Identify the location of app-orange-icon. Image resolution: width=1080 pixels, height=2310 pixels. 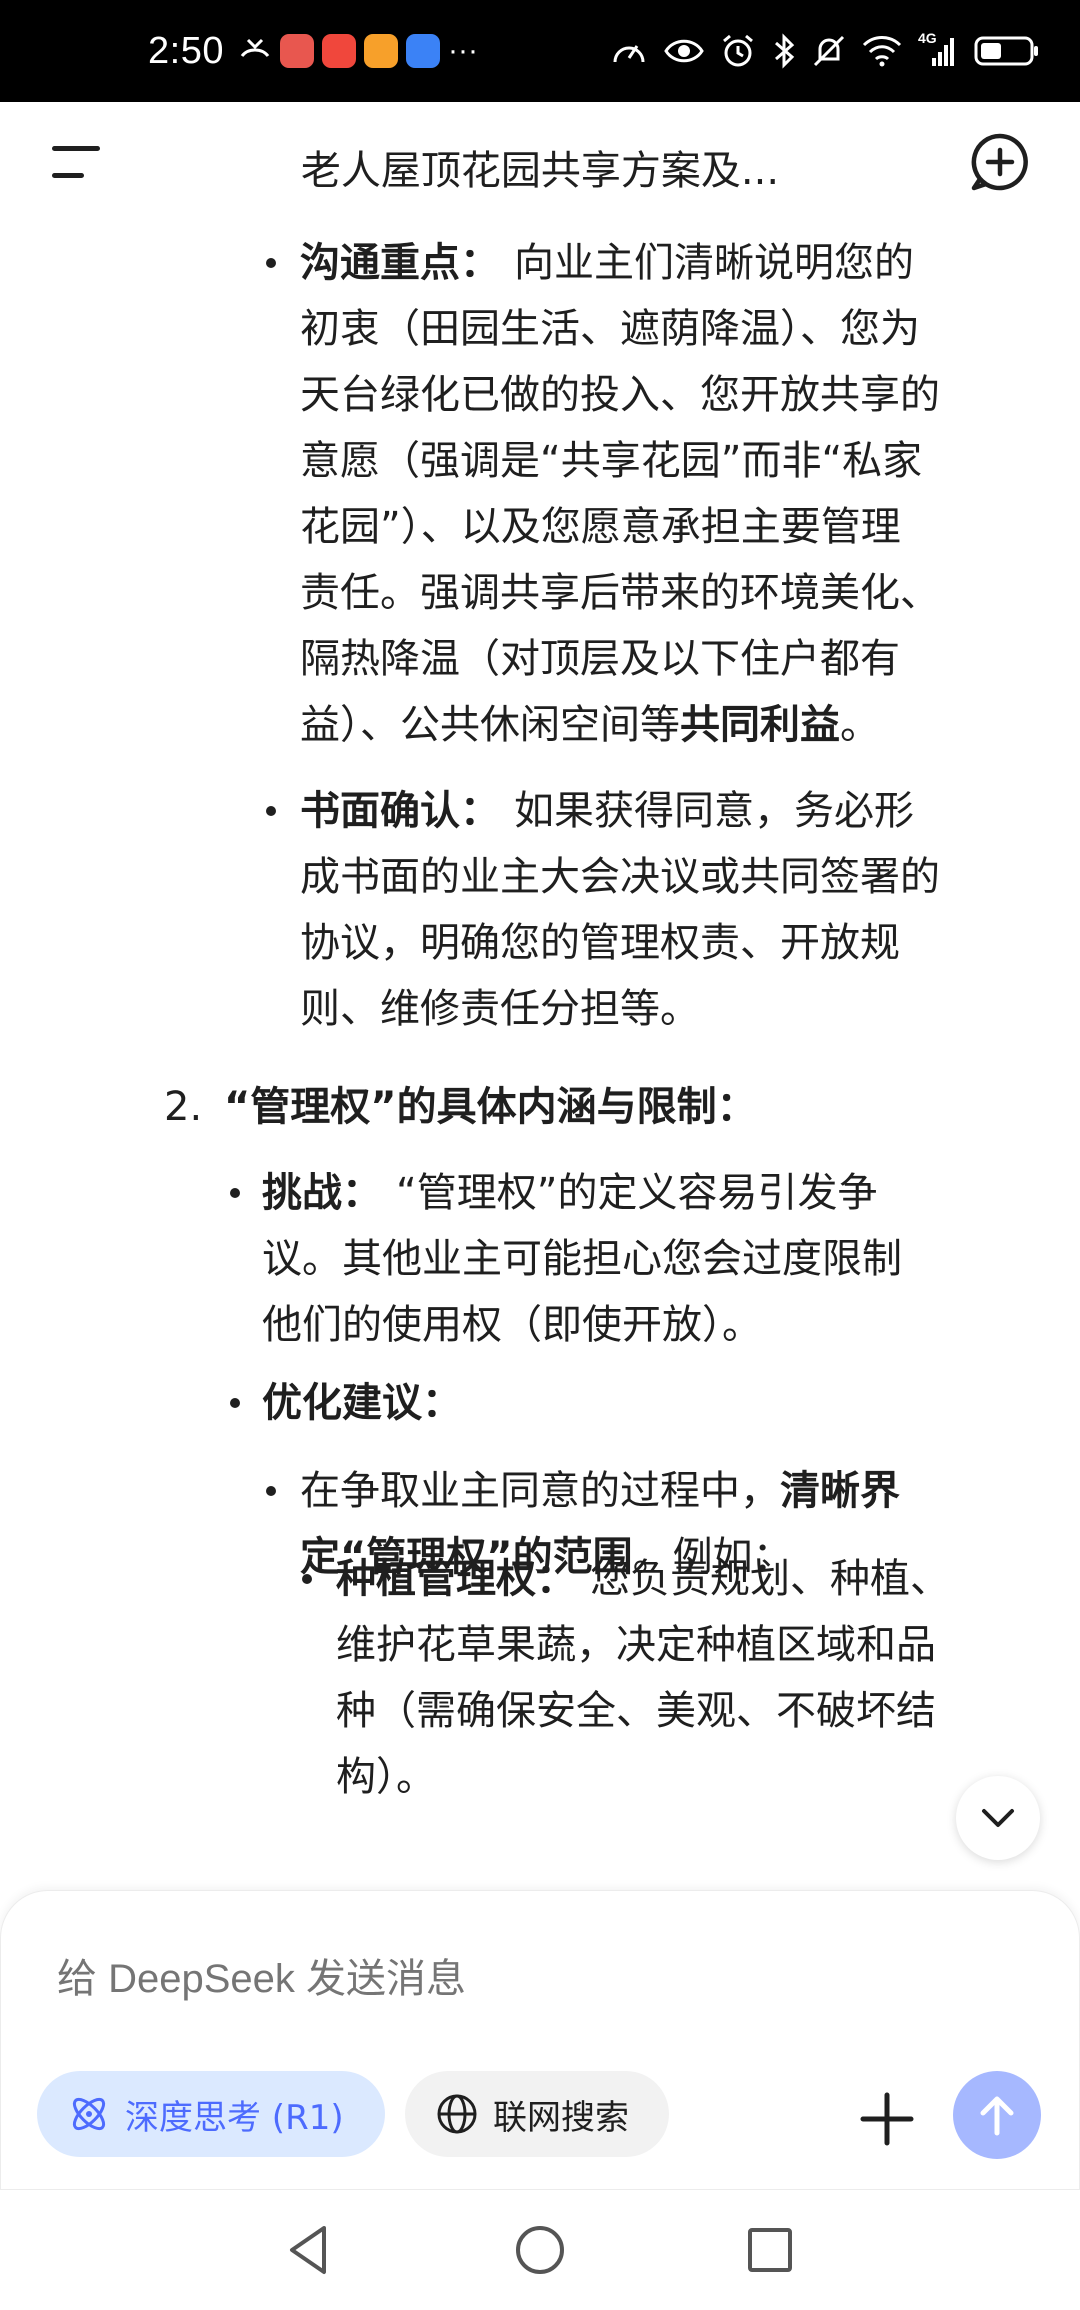
(380, 51).